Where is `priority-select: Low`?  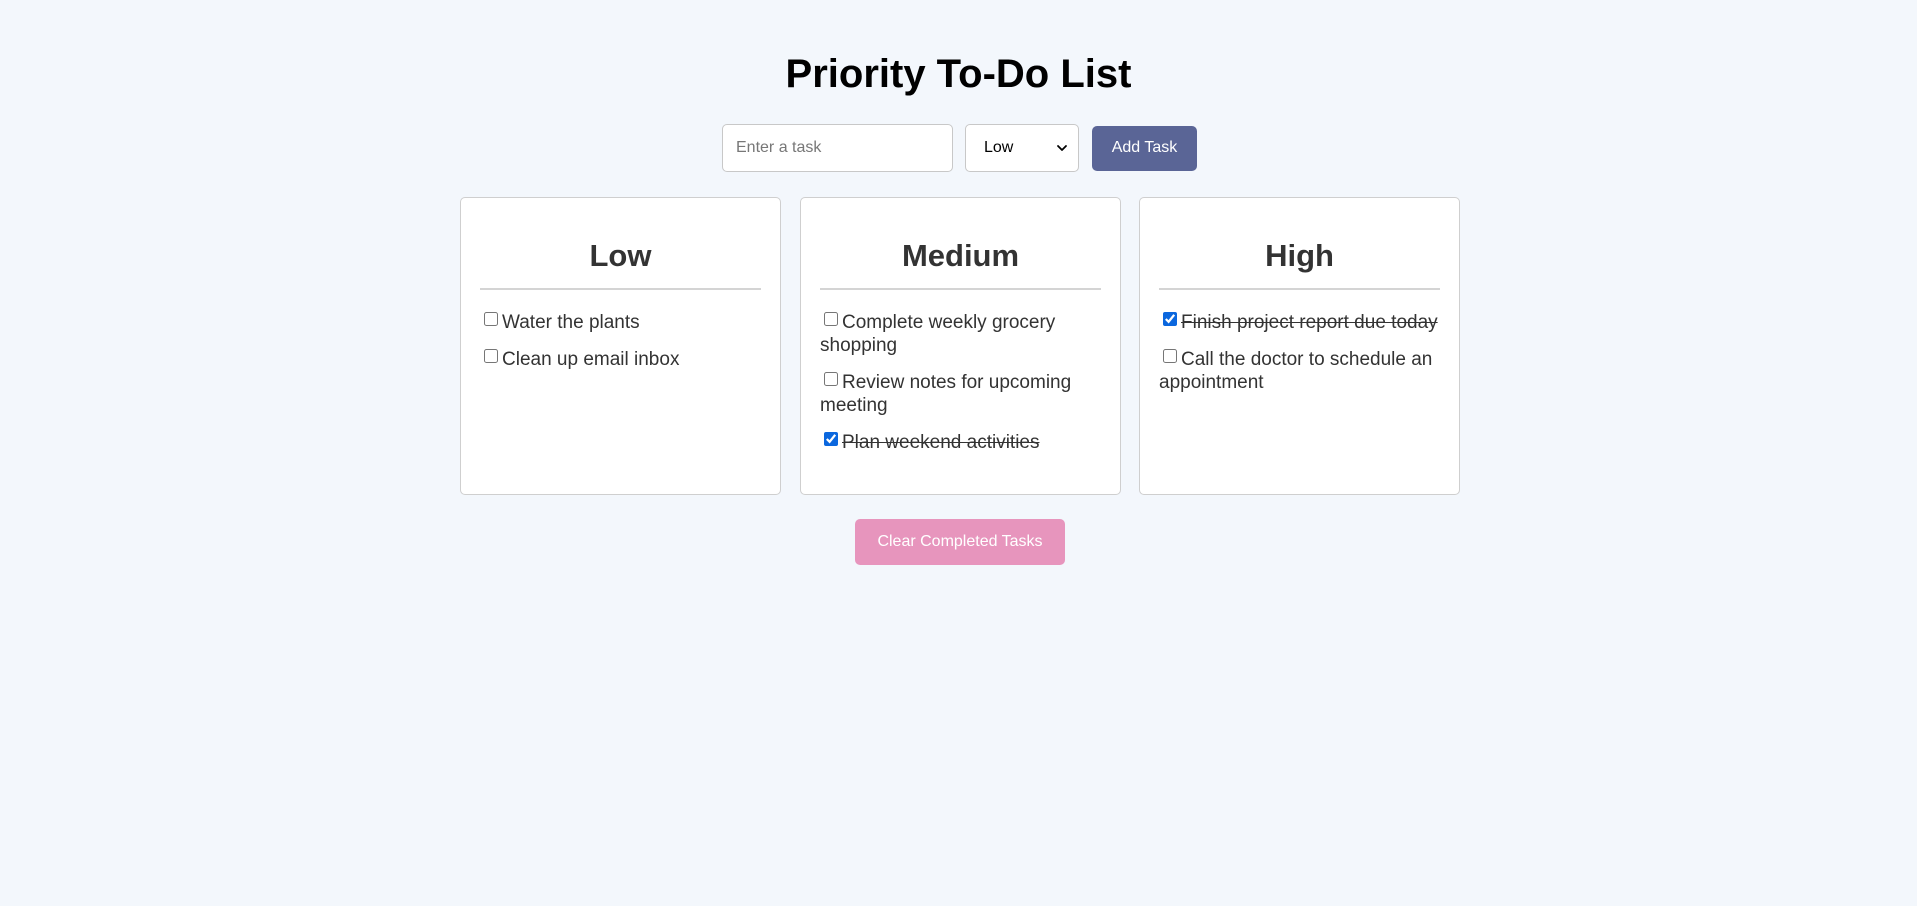 priority-select: Low is located at coordinates (1022, 148).